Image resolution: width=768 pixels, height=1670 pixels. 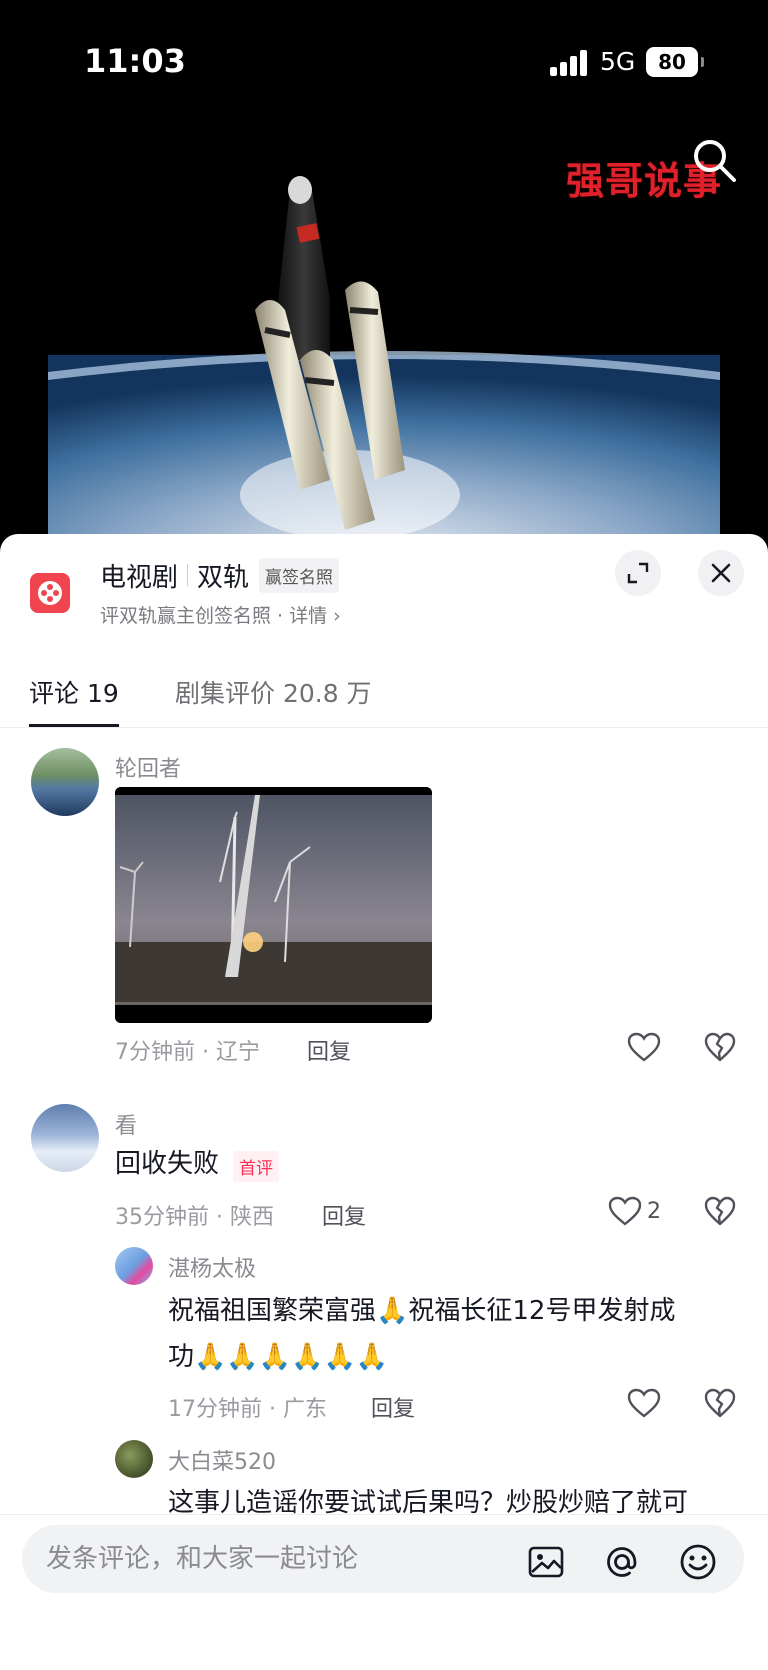 I want to click on close-icon, so click(x=721, y=573).